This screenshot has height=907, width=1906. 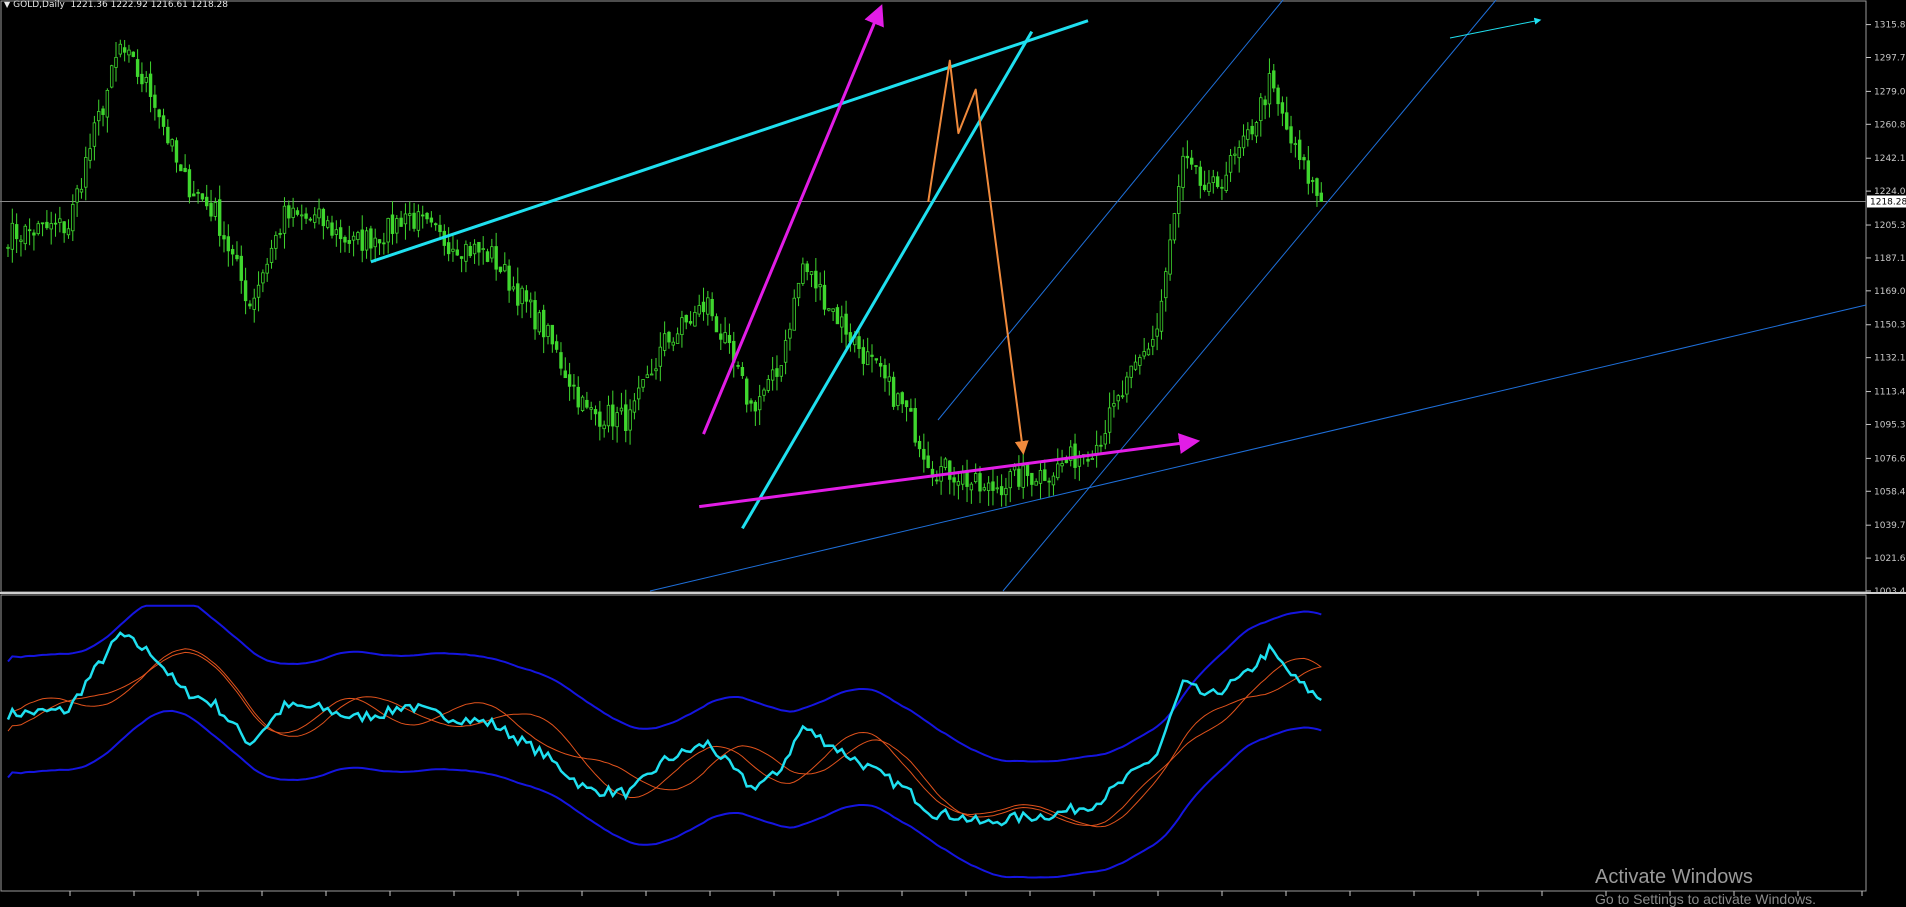 I want to click on activate-windows-subtitle: Go to Settings to activate Windows., so click(x=1705, y=899).